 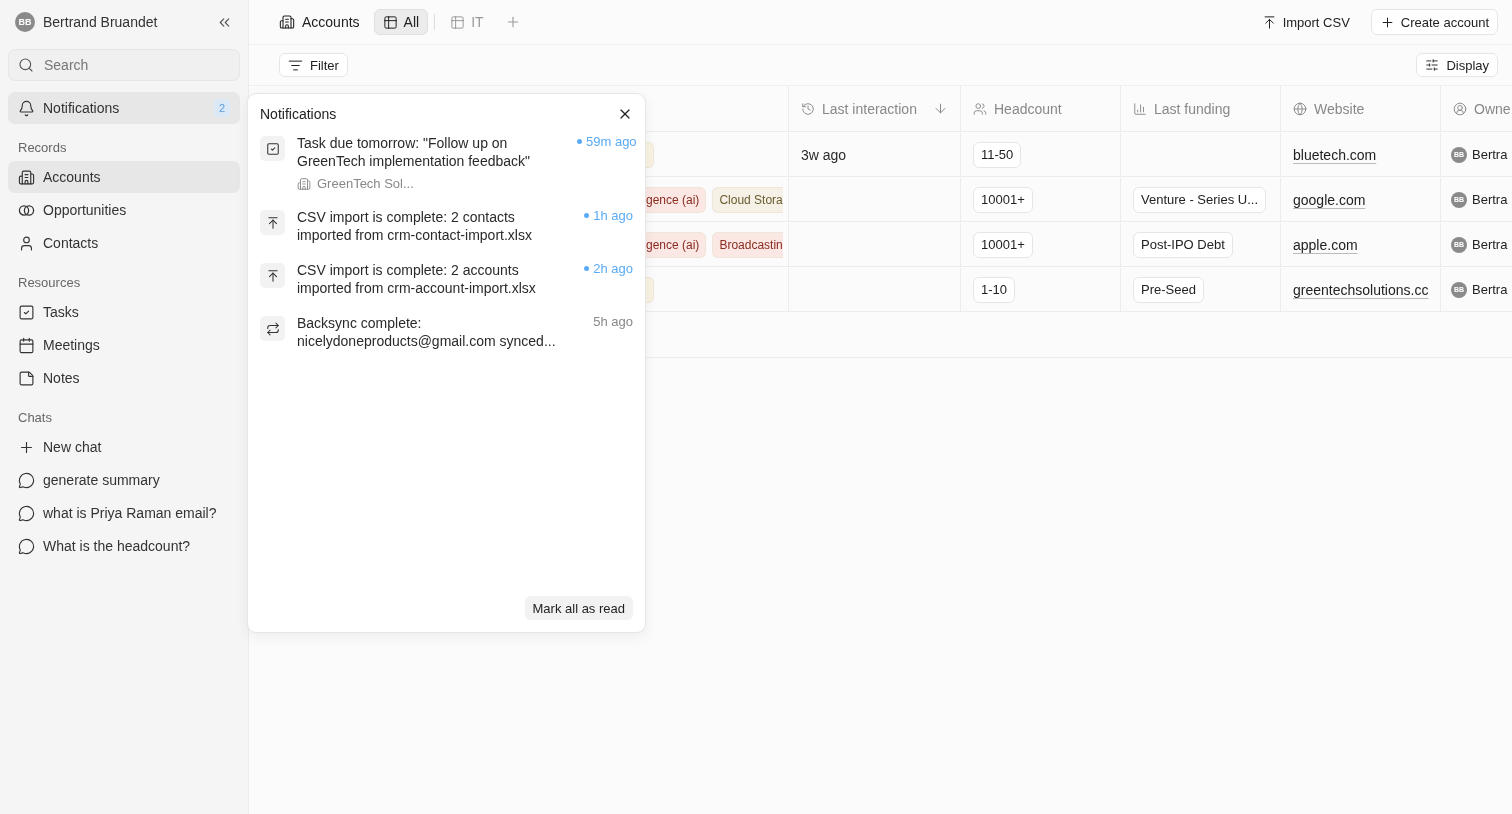 I want to click on website-link: bluetech.com, so click(x=1335, y=154).